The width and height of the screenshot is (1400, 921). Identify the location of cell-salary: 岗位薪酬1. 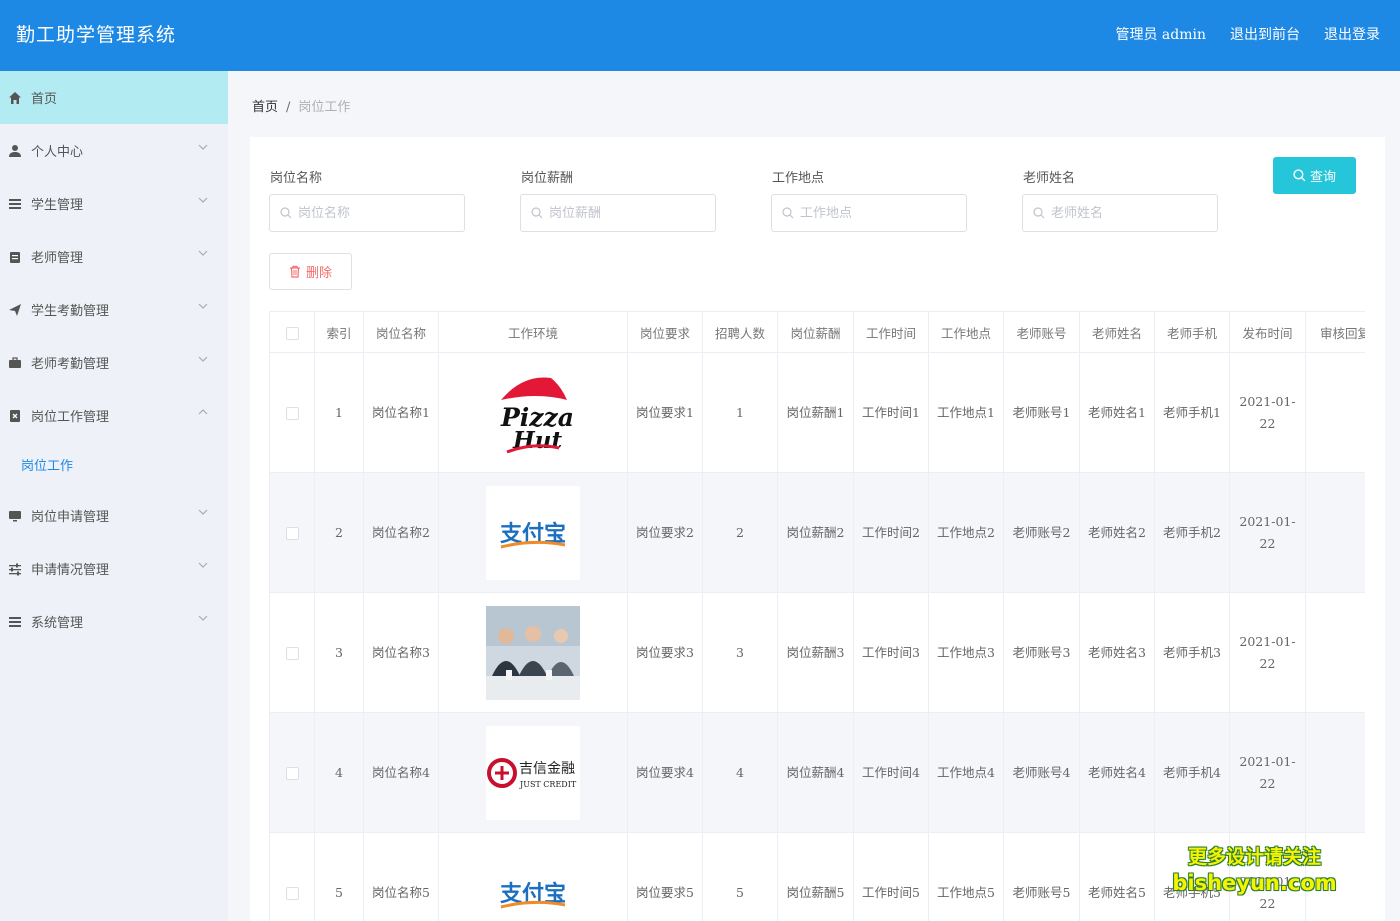
(816, 413).